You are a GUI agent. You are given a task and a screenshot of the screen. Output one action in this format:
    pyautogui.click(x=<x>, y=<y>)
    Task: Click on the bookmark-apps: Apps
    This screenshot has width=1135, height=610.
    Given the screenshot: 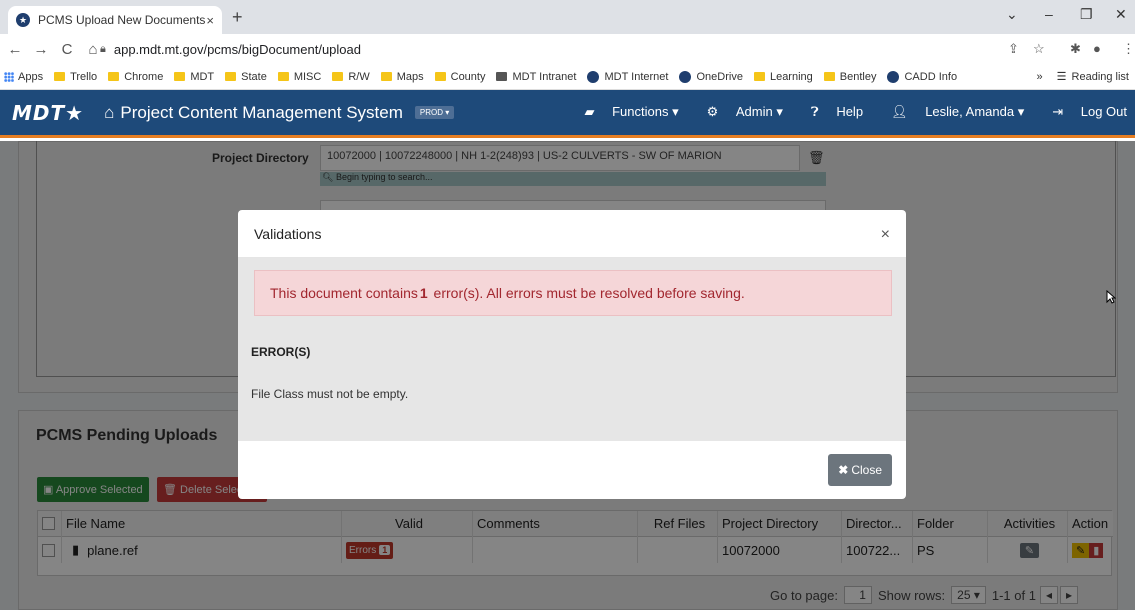 What is the action you would take?
    pyautogui.click(x=23, y=77)
    